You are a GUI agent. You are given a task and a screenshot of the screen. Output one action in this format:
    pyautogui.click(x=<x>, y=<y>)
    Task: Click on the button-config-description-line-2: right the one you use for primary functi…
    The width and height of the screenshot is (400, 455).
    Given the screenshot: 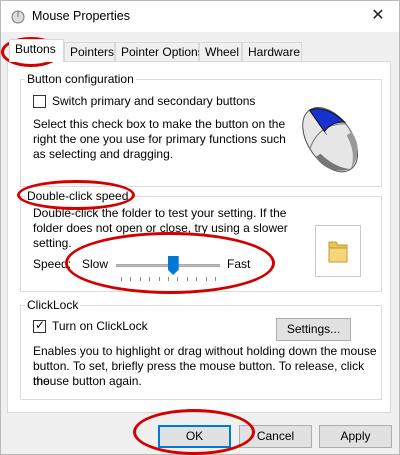 What is the action you would take?
    pyautogui.click(x=159, y=139)
    